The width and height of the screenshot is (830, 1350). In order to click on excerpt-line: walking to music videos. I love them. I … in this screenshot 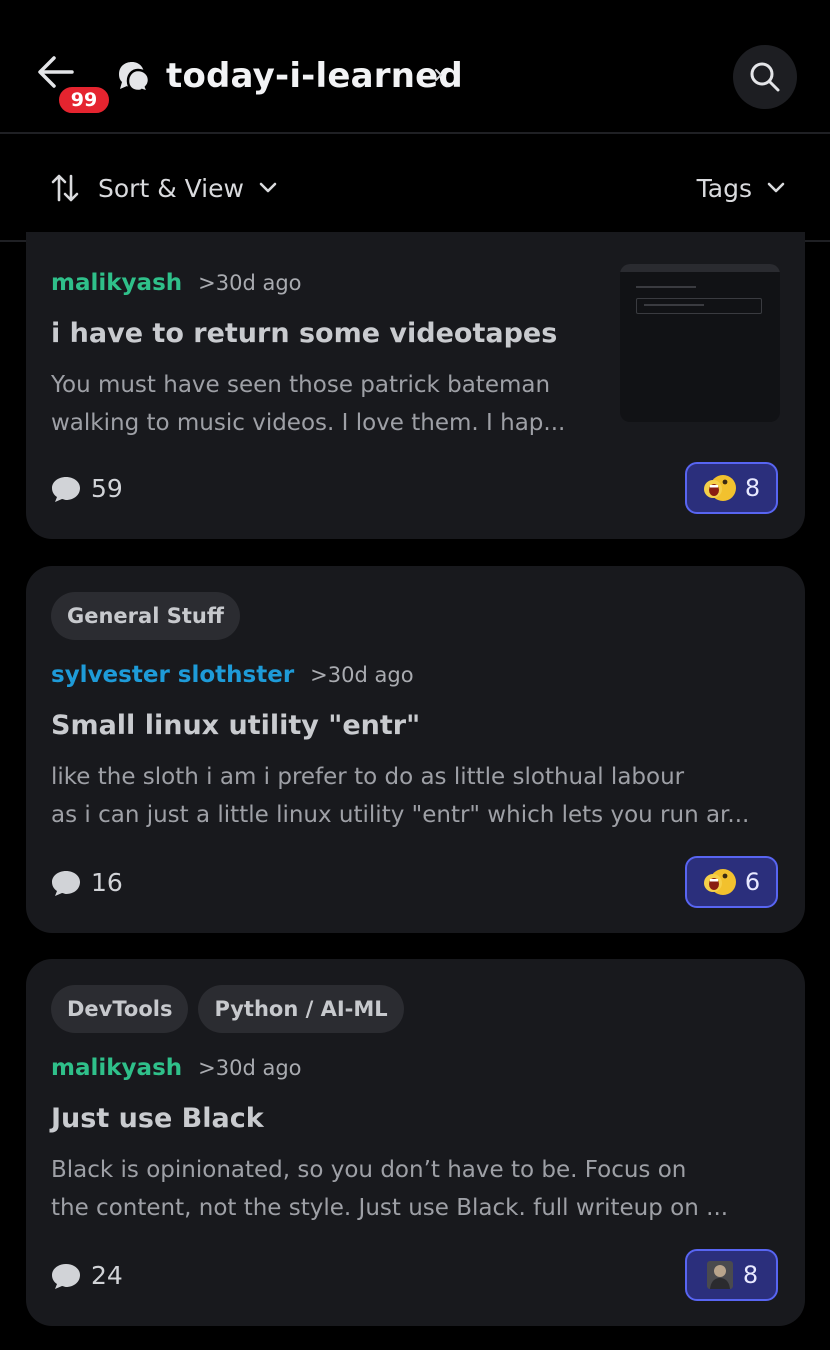, I will do `click(308, 423)`.